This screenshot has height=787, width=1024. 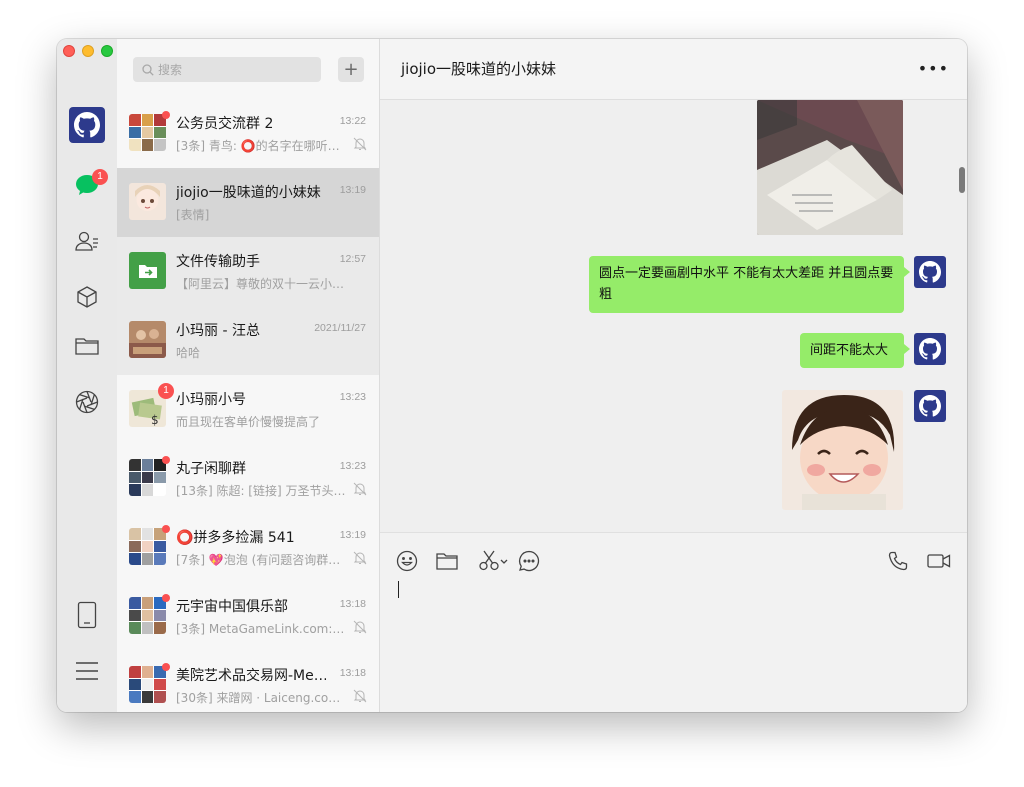 What do you see at coordinates (170, 70) in the screenshot?
I see `search-placeholder: 搜索` at bounding box center [170, 70].